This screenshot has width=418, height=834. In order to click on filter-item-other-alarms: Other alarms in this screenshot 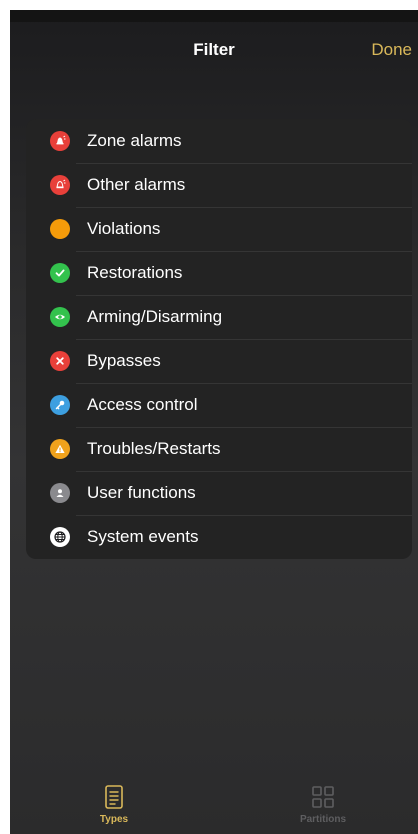, I will do `click(219, 185)`.